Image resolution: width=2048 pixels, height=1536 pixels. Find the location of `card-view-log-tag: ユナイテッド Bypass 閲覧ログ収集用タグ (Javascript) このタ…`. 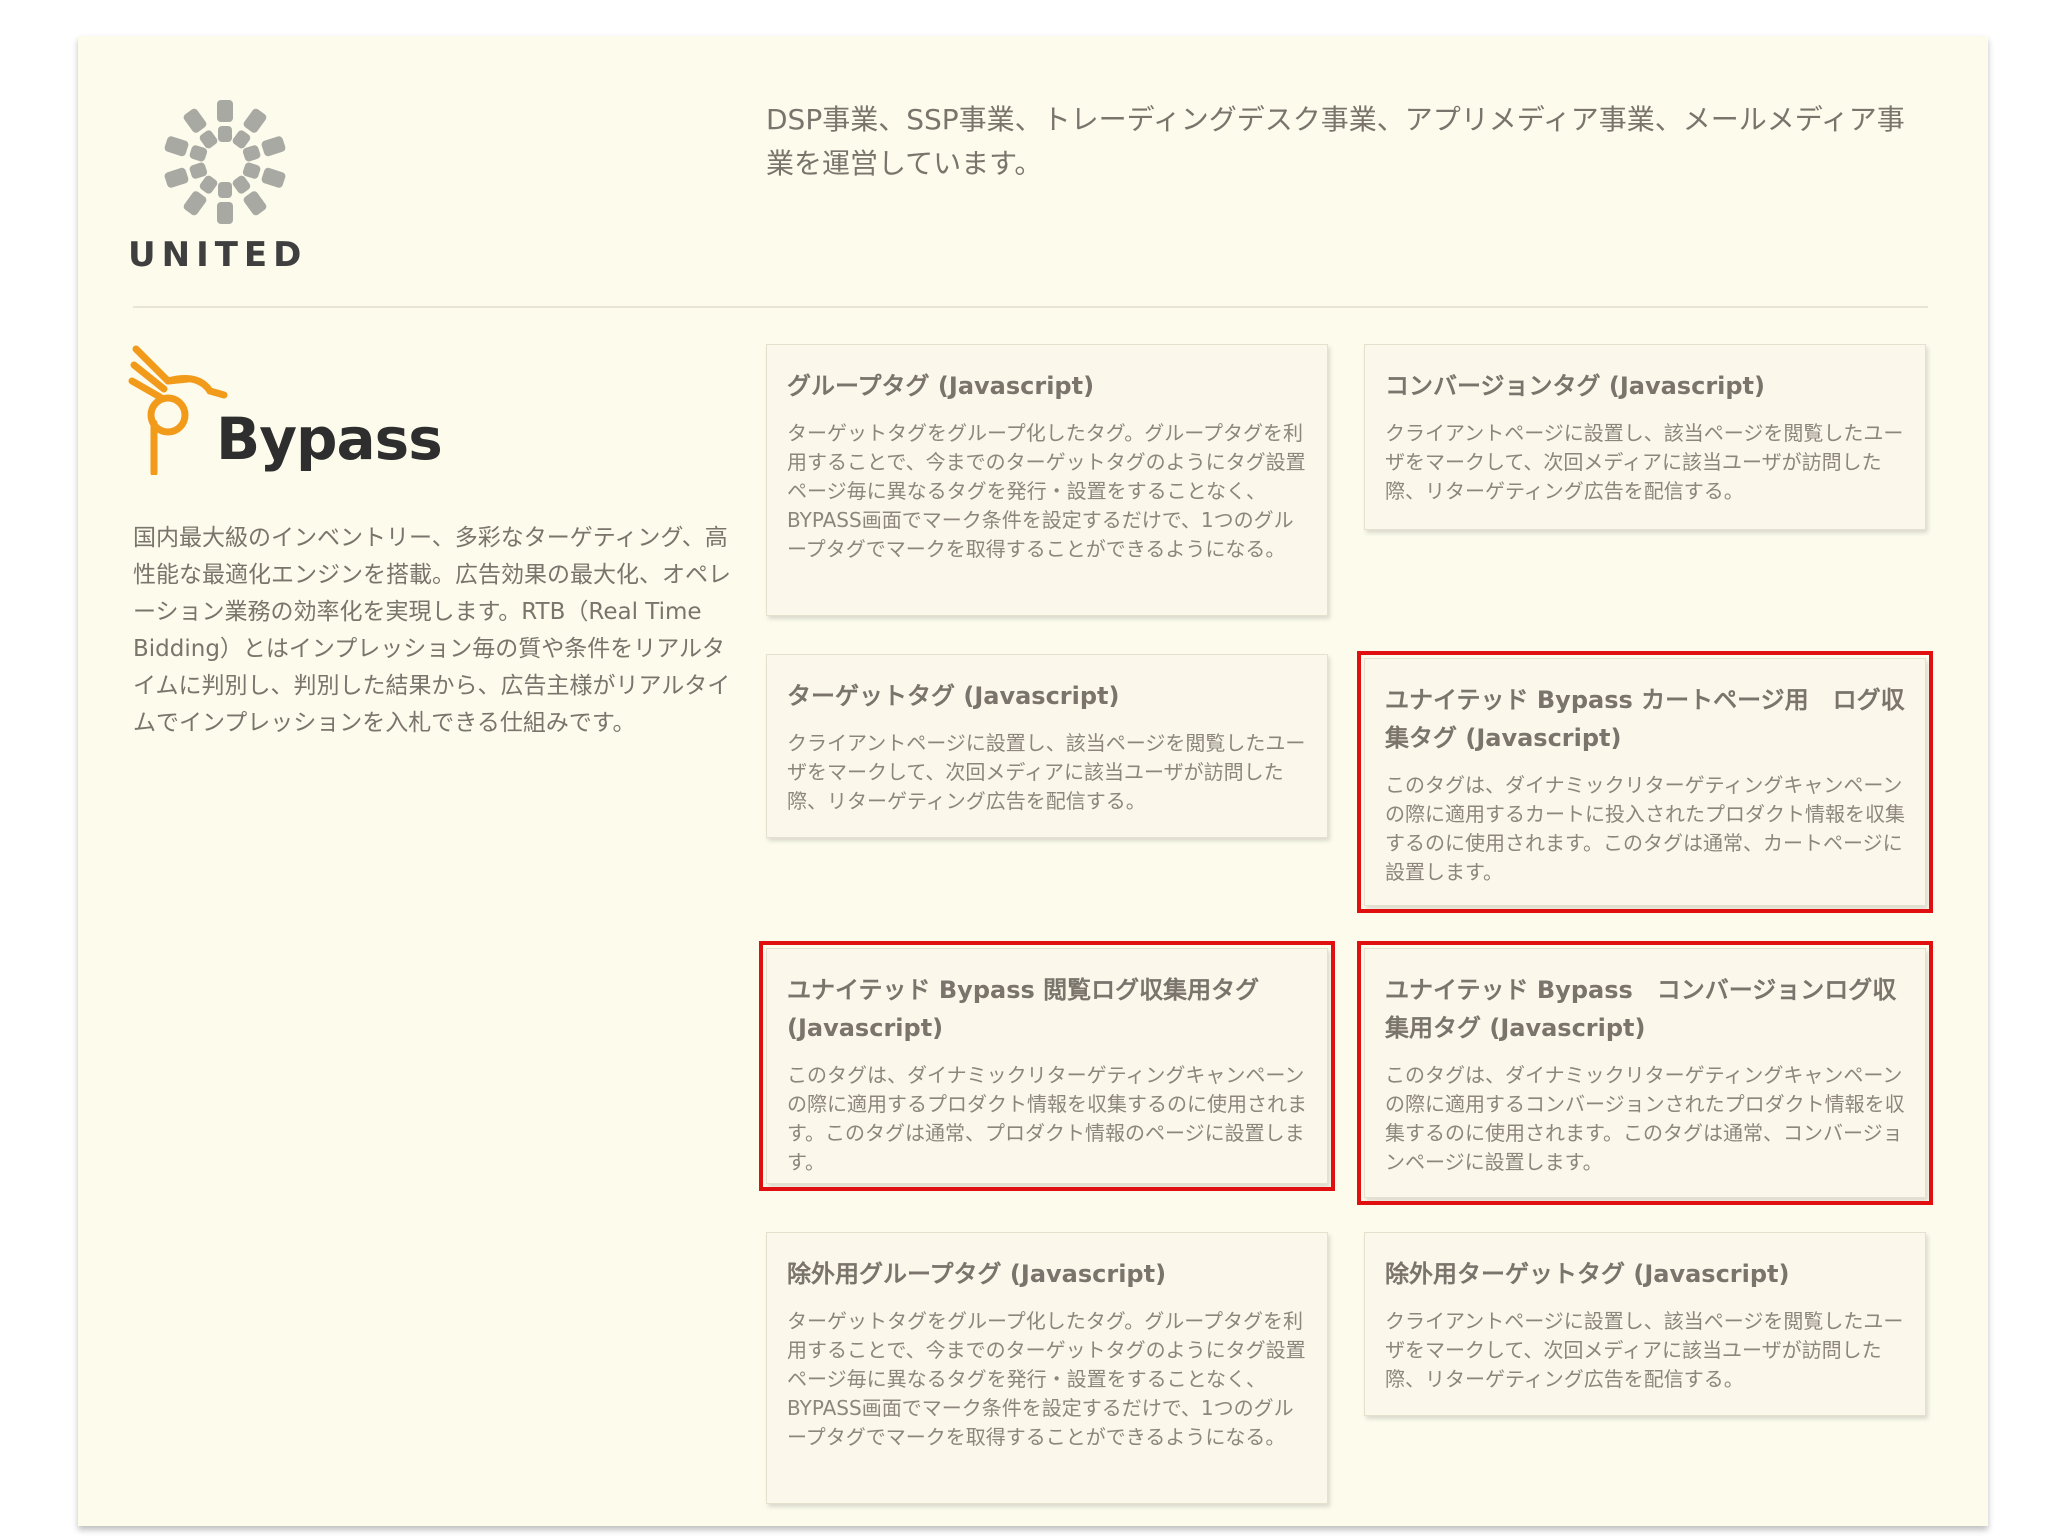

card-view-log-tag: ユナイテッド Bypass 閲覧ログ収集用タグ (Javascript) このタ… is located at coordinates (1047, 1066).